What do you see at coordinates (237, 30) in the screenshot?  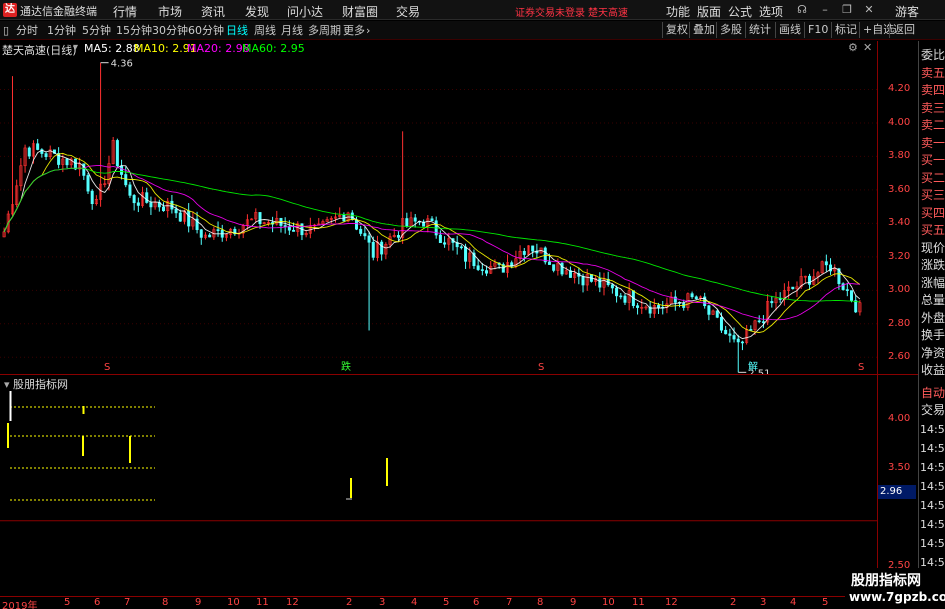 I see `period-daily: 日线` at bounding box center [237, 30].